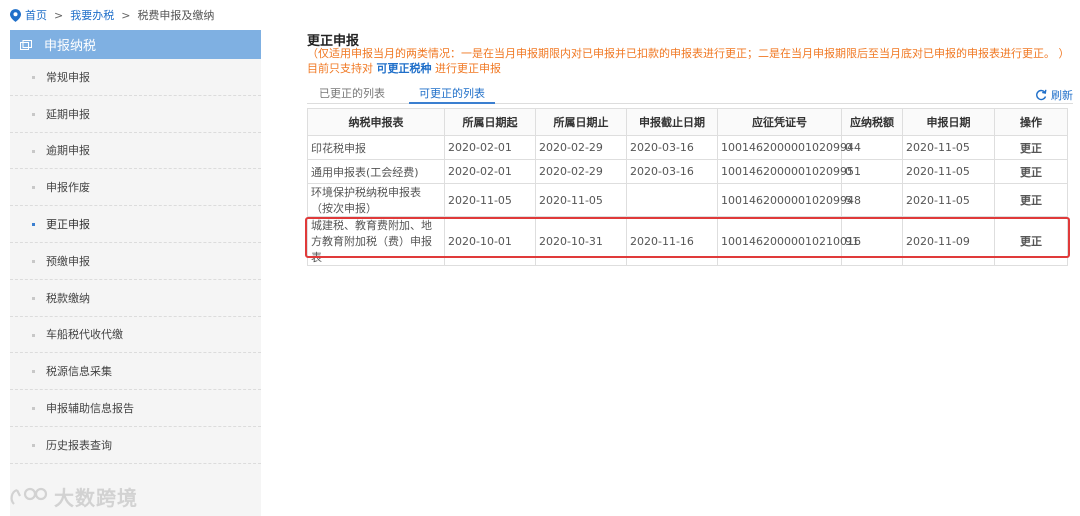 The width and height of the screenshot is (1080, 516). Describe the element at coordinates (92, 15) in the screenshot. I see `breadcrumb-tax: 我要办税` at that location.